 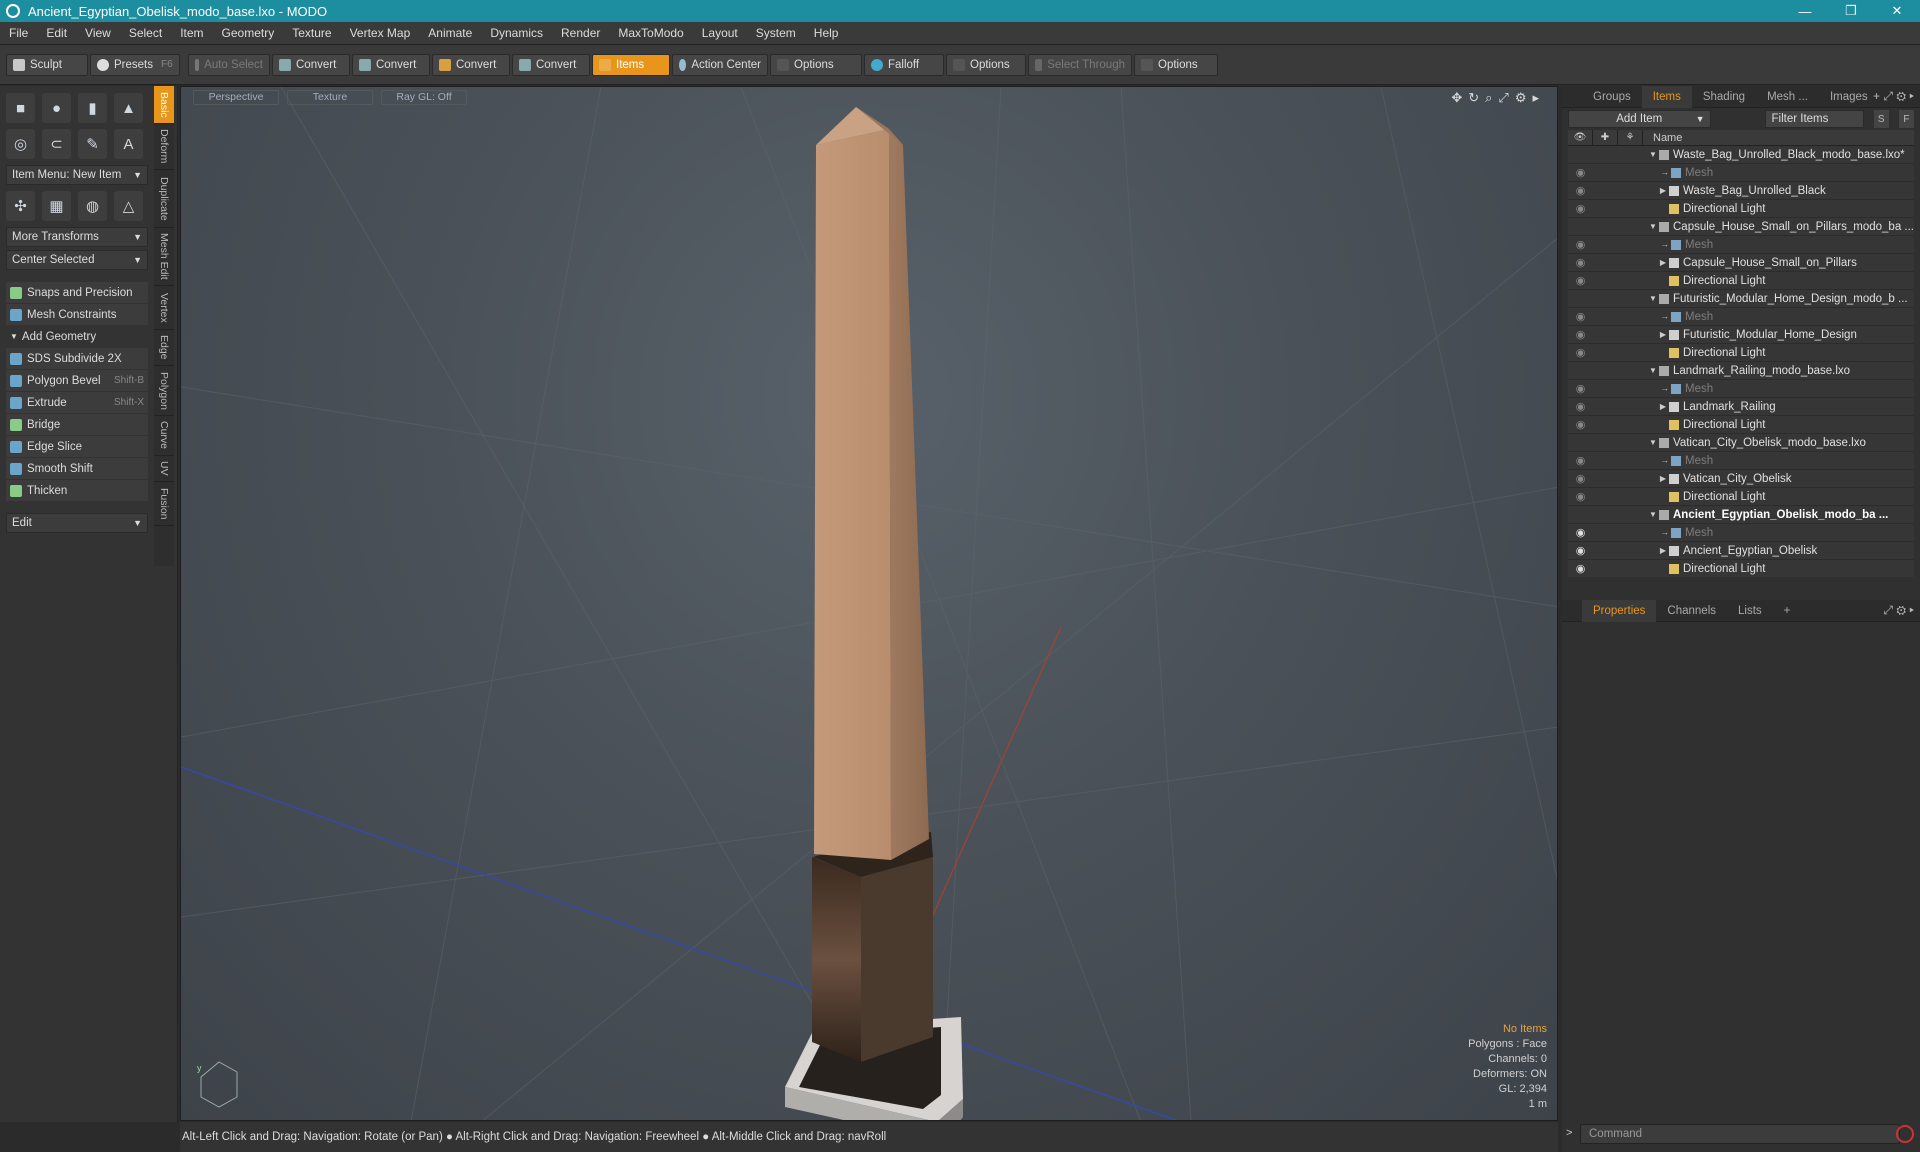 What do you see at coordinates (1473, 98) in the screenshot?
I see `rotate-icon: ↻` at bounding box center [1473, 98].